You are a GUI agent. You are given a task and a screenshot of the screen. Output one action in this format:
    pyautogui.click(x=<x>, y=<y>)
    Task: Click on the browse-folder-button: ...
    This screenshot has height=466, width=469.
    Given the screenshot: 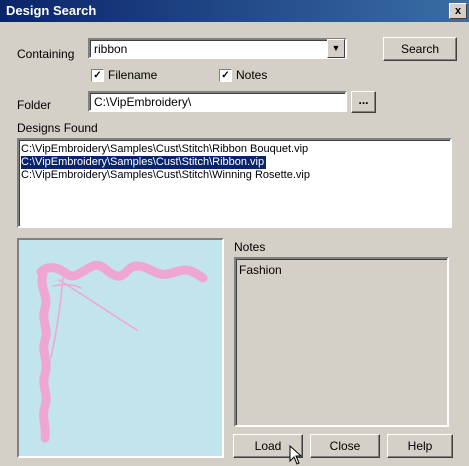 What is the action you would take?
    pyautogui.click(x=363, y=102)
    